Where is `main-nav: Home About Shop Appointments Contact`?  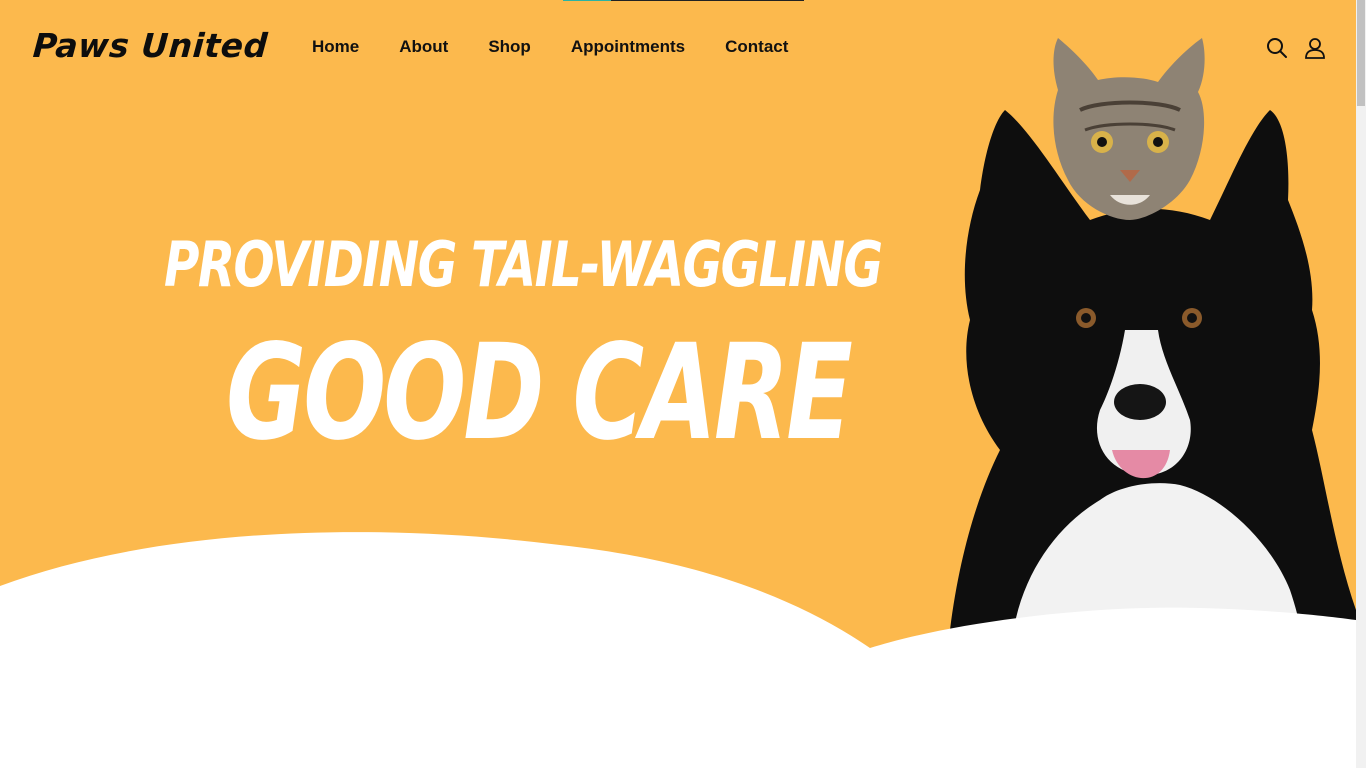 main-nav: Home About Shop Appointments Contact is located at coordinates (550, 47).